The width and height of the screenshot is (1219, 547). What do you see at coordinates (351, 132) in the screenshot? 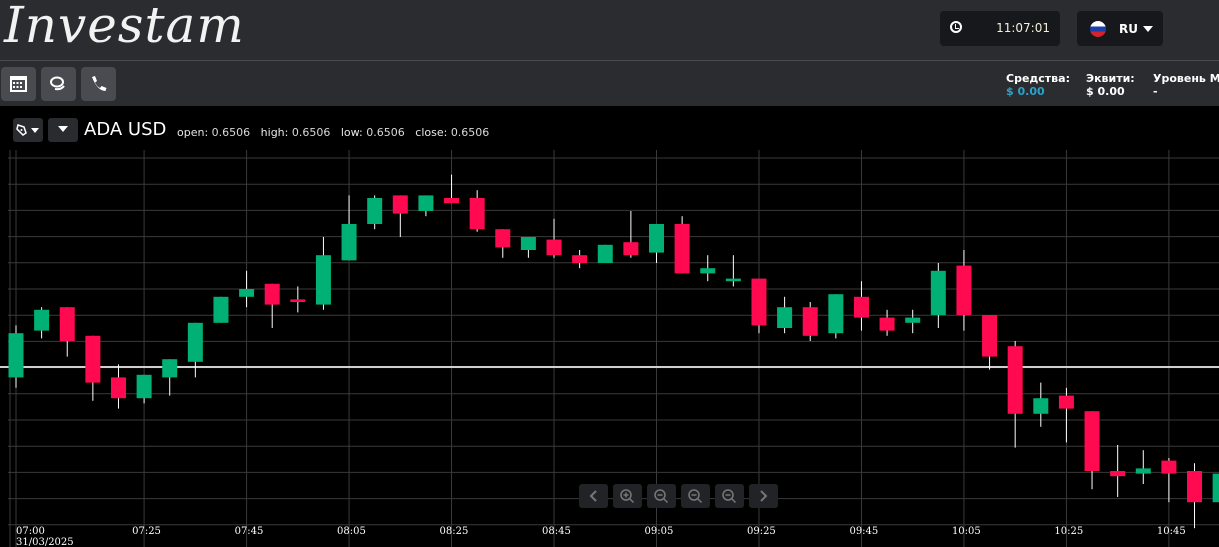
I see `low-label: low:` at bounding box center [351, 132].